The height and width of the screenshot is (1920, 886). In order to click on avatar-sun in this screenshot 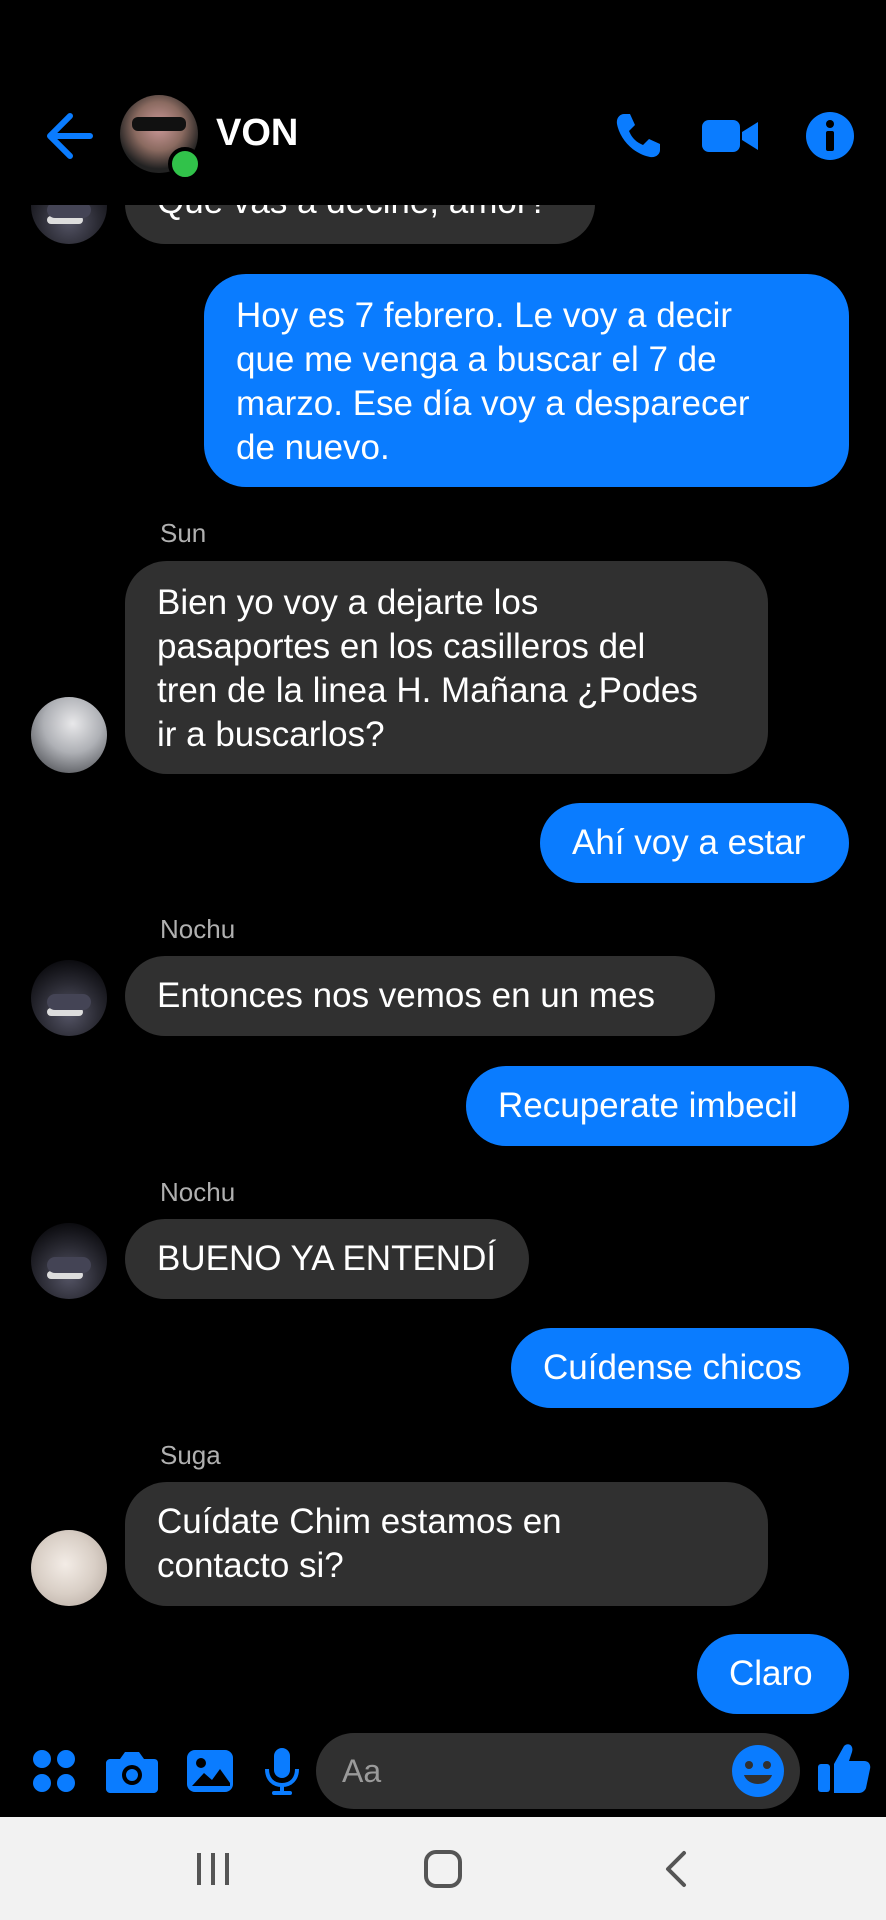, I will do `click(69, 735)`.